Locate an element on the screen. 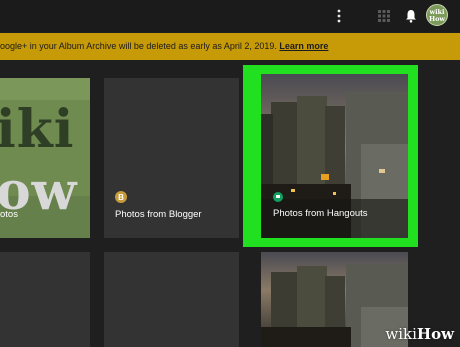 Image resolution: width=460 pixels, height=347 pixels. album-tile-2: B Photos from Blogger is located at coordinates (171, 158).